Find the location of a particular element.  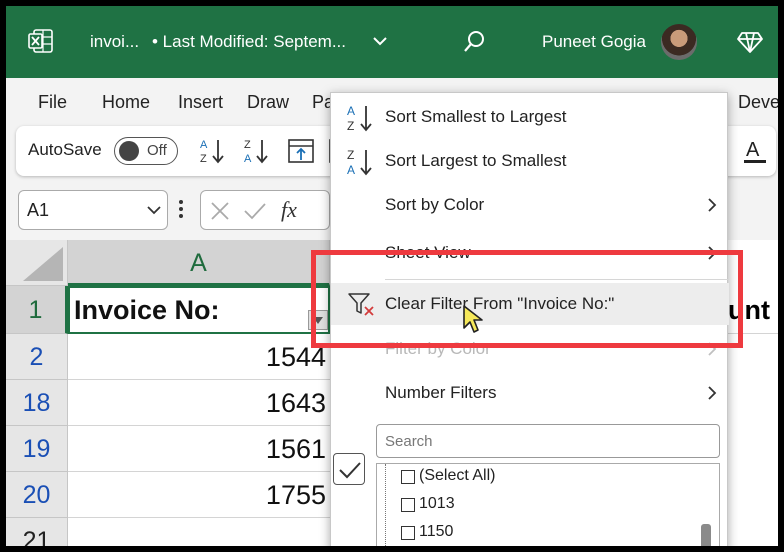

select-all-corner is located at coordinates (37, 263).